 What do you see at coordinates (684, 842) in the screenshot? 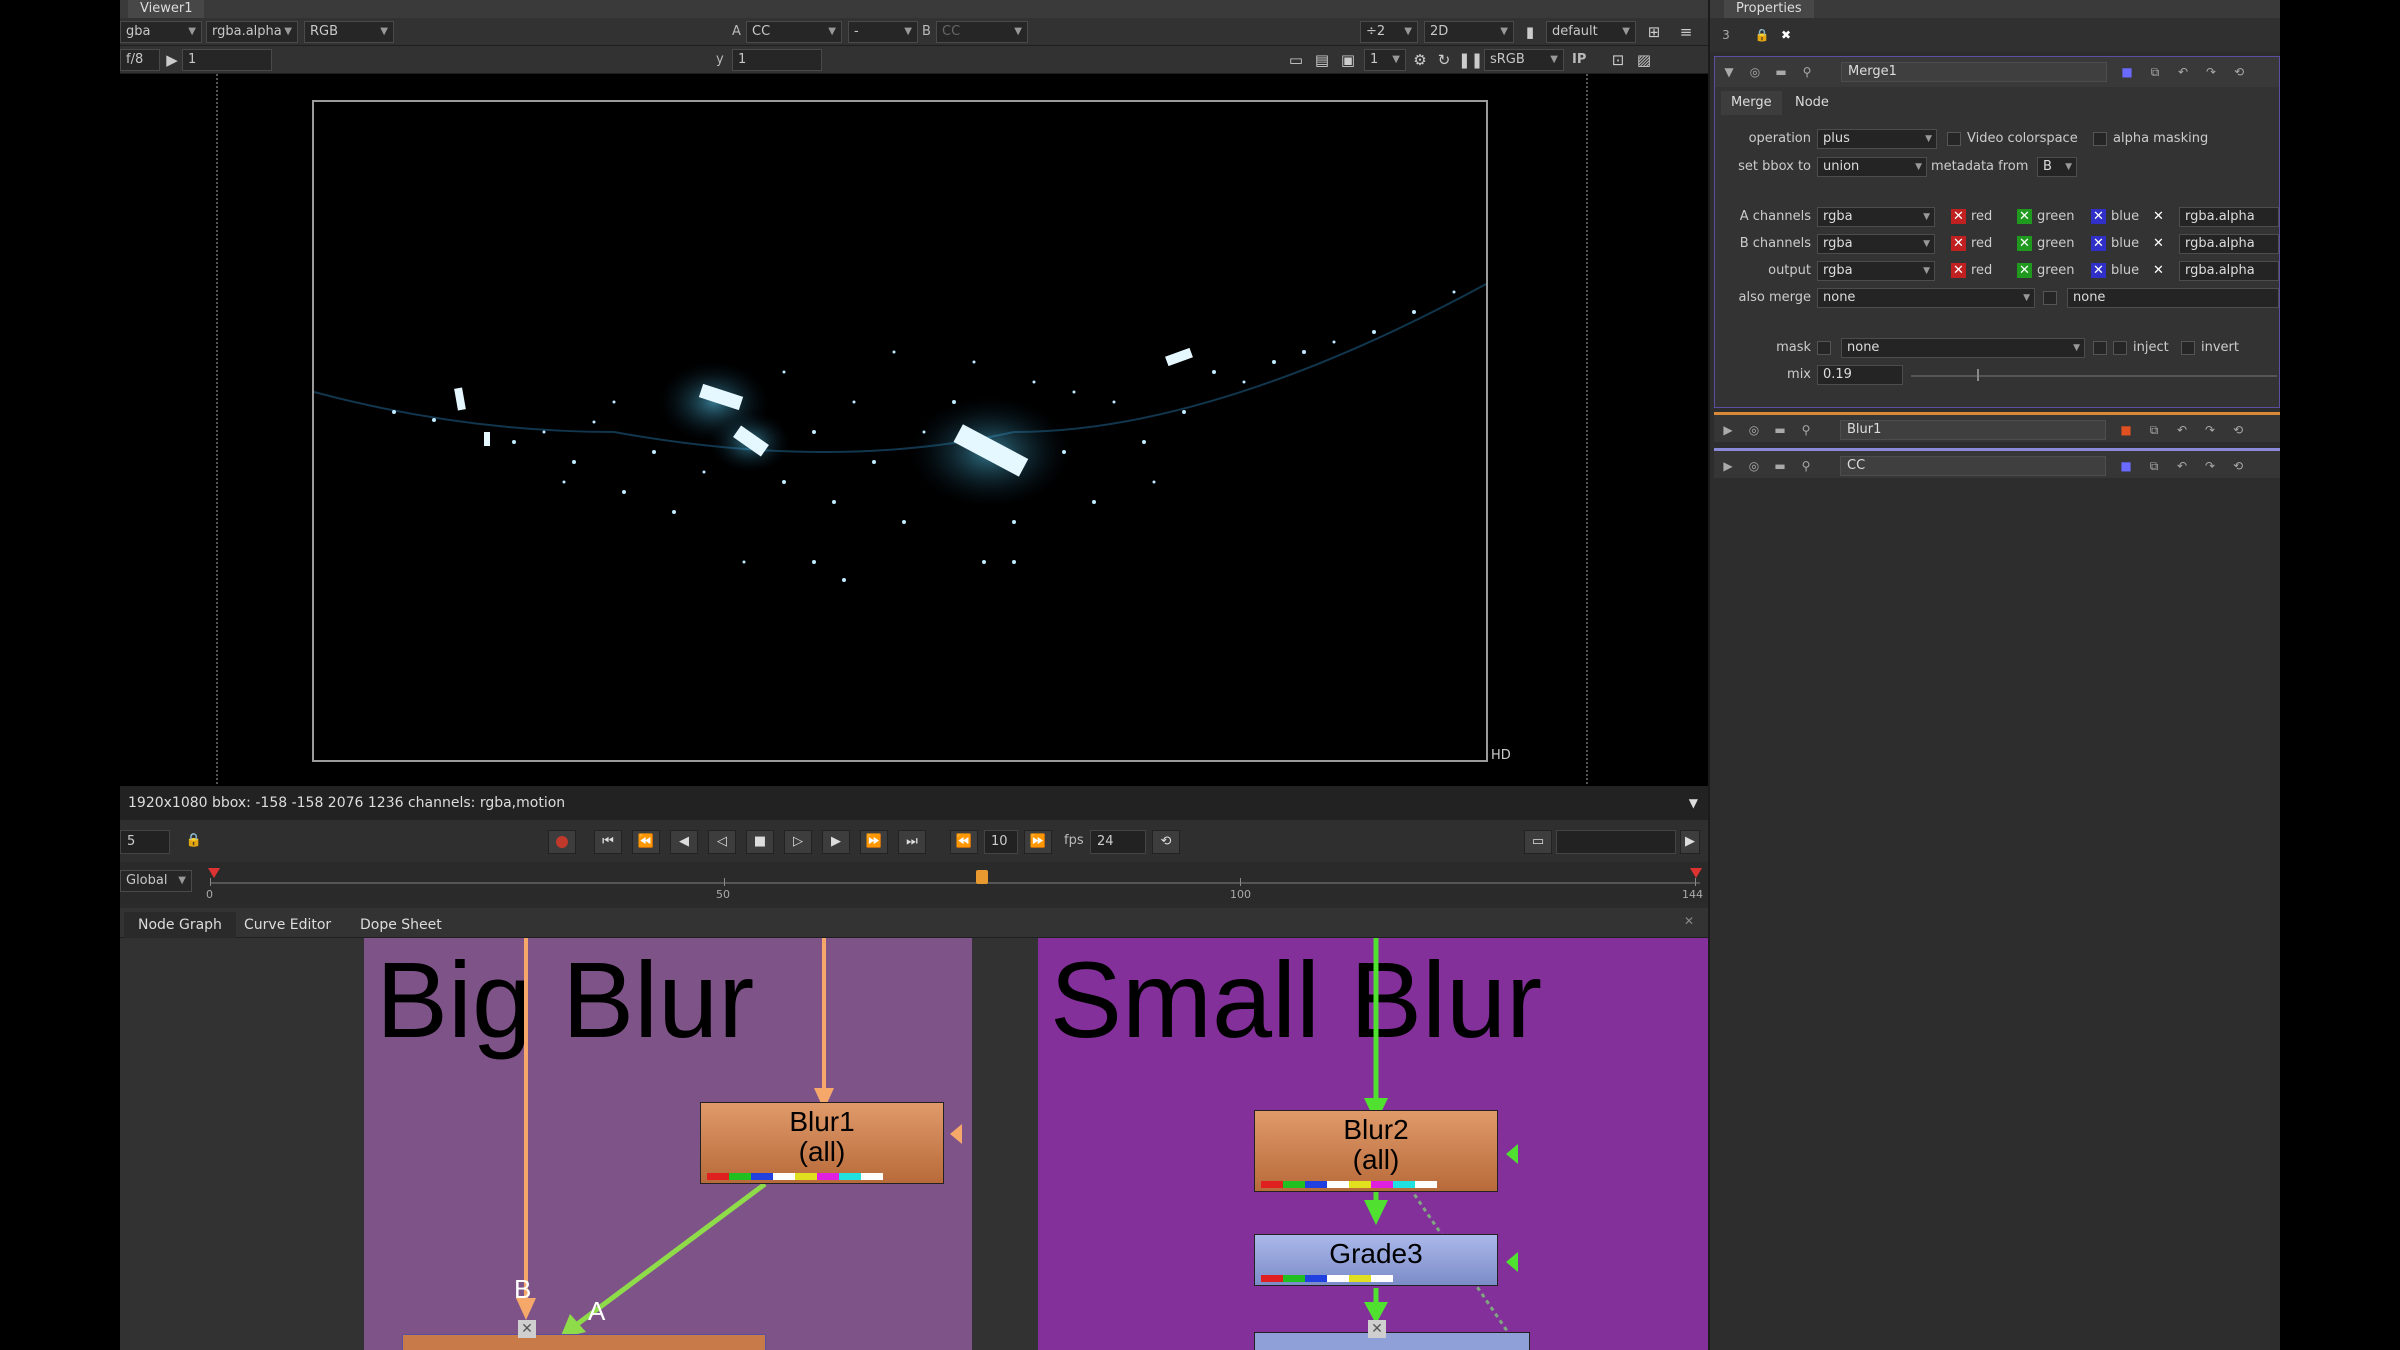
I see `prev-frame-button: ◀` at bounding box center [684, 842].